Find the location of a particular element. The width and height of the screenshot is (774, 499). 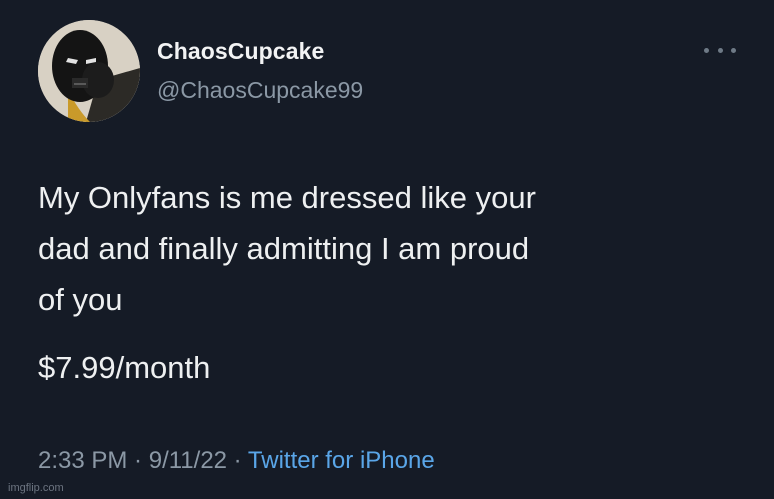

tweet-source-link: Twitter for iPhone is located at coordinates (341, 460).